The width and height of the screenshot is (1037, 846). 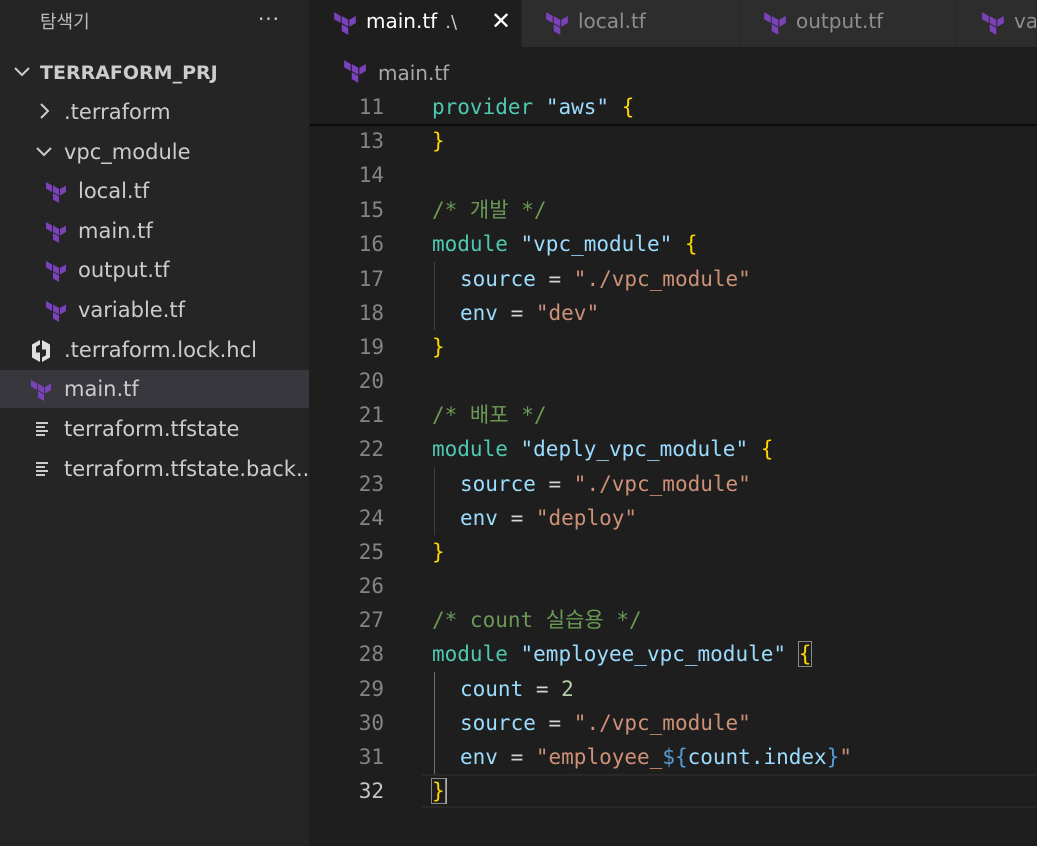 What do you see at coordinates (673, 723) in the screenshot?
I see `code-line: 30 source = "./vpc_module"` at bounding box center [673, 723].